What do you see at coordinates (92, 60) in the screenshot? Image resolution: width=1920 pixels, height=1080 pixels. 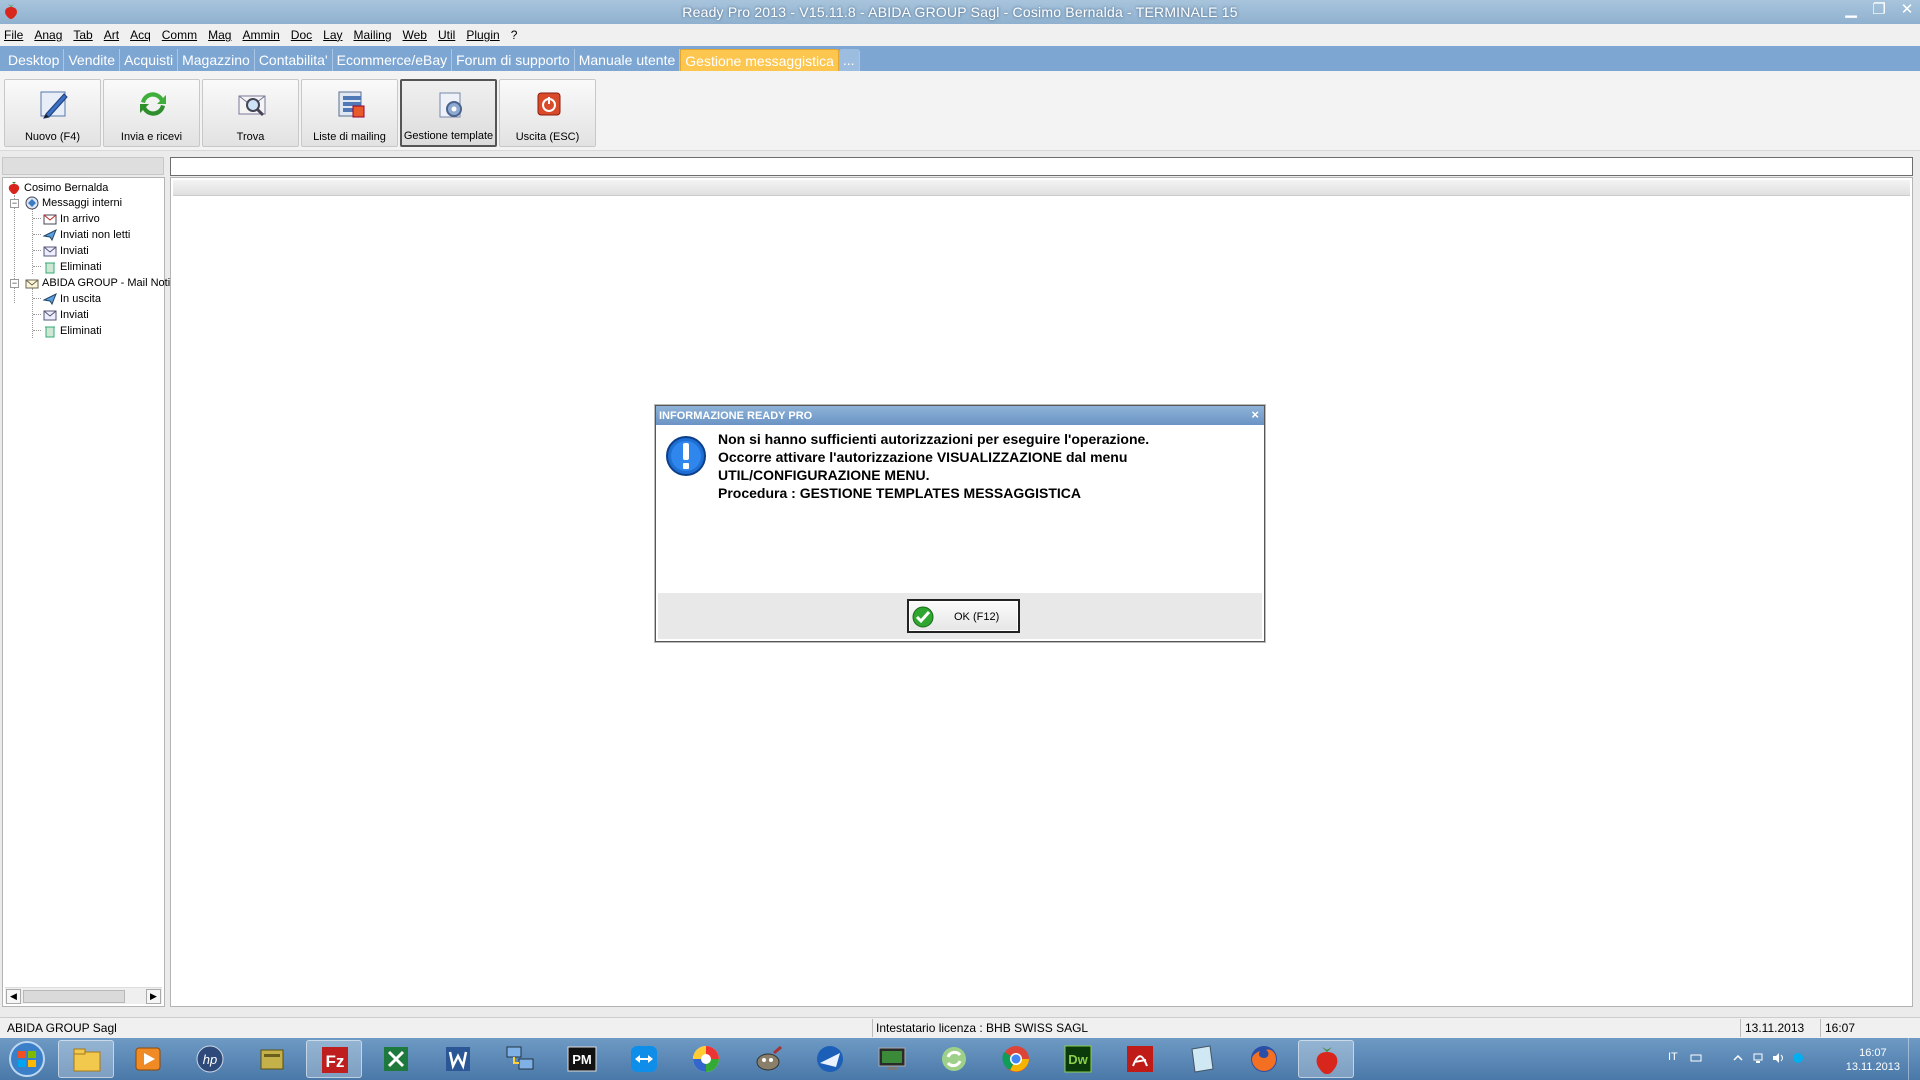 I see `tab-vendite: Vendite` at bounding box center [92, 60].